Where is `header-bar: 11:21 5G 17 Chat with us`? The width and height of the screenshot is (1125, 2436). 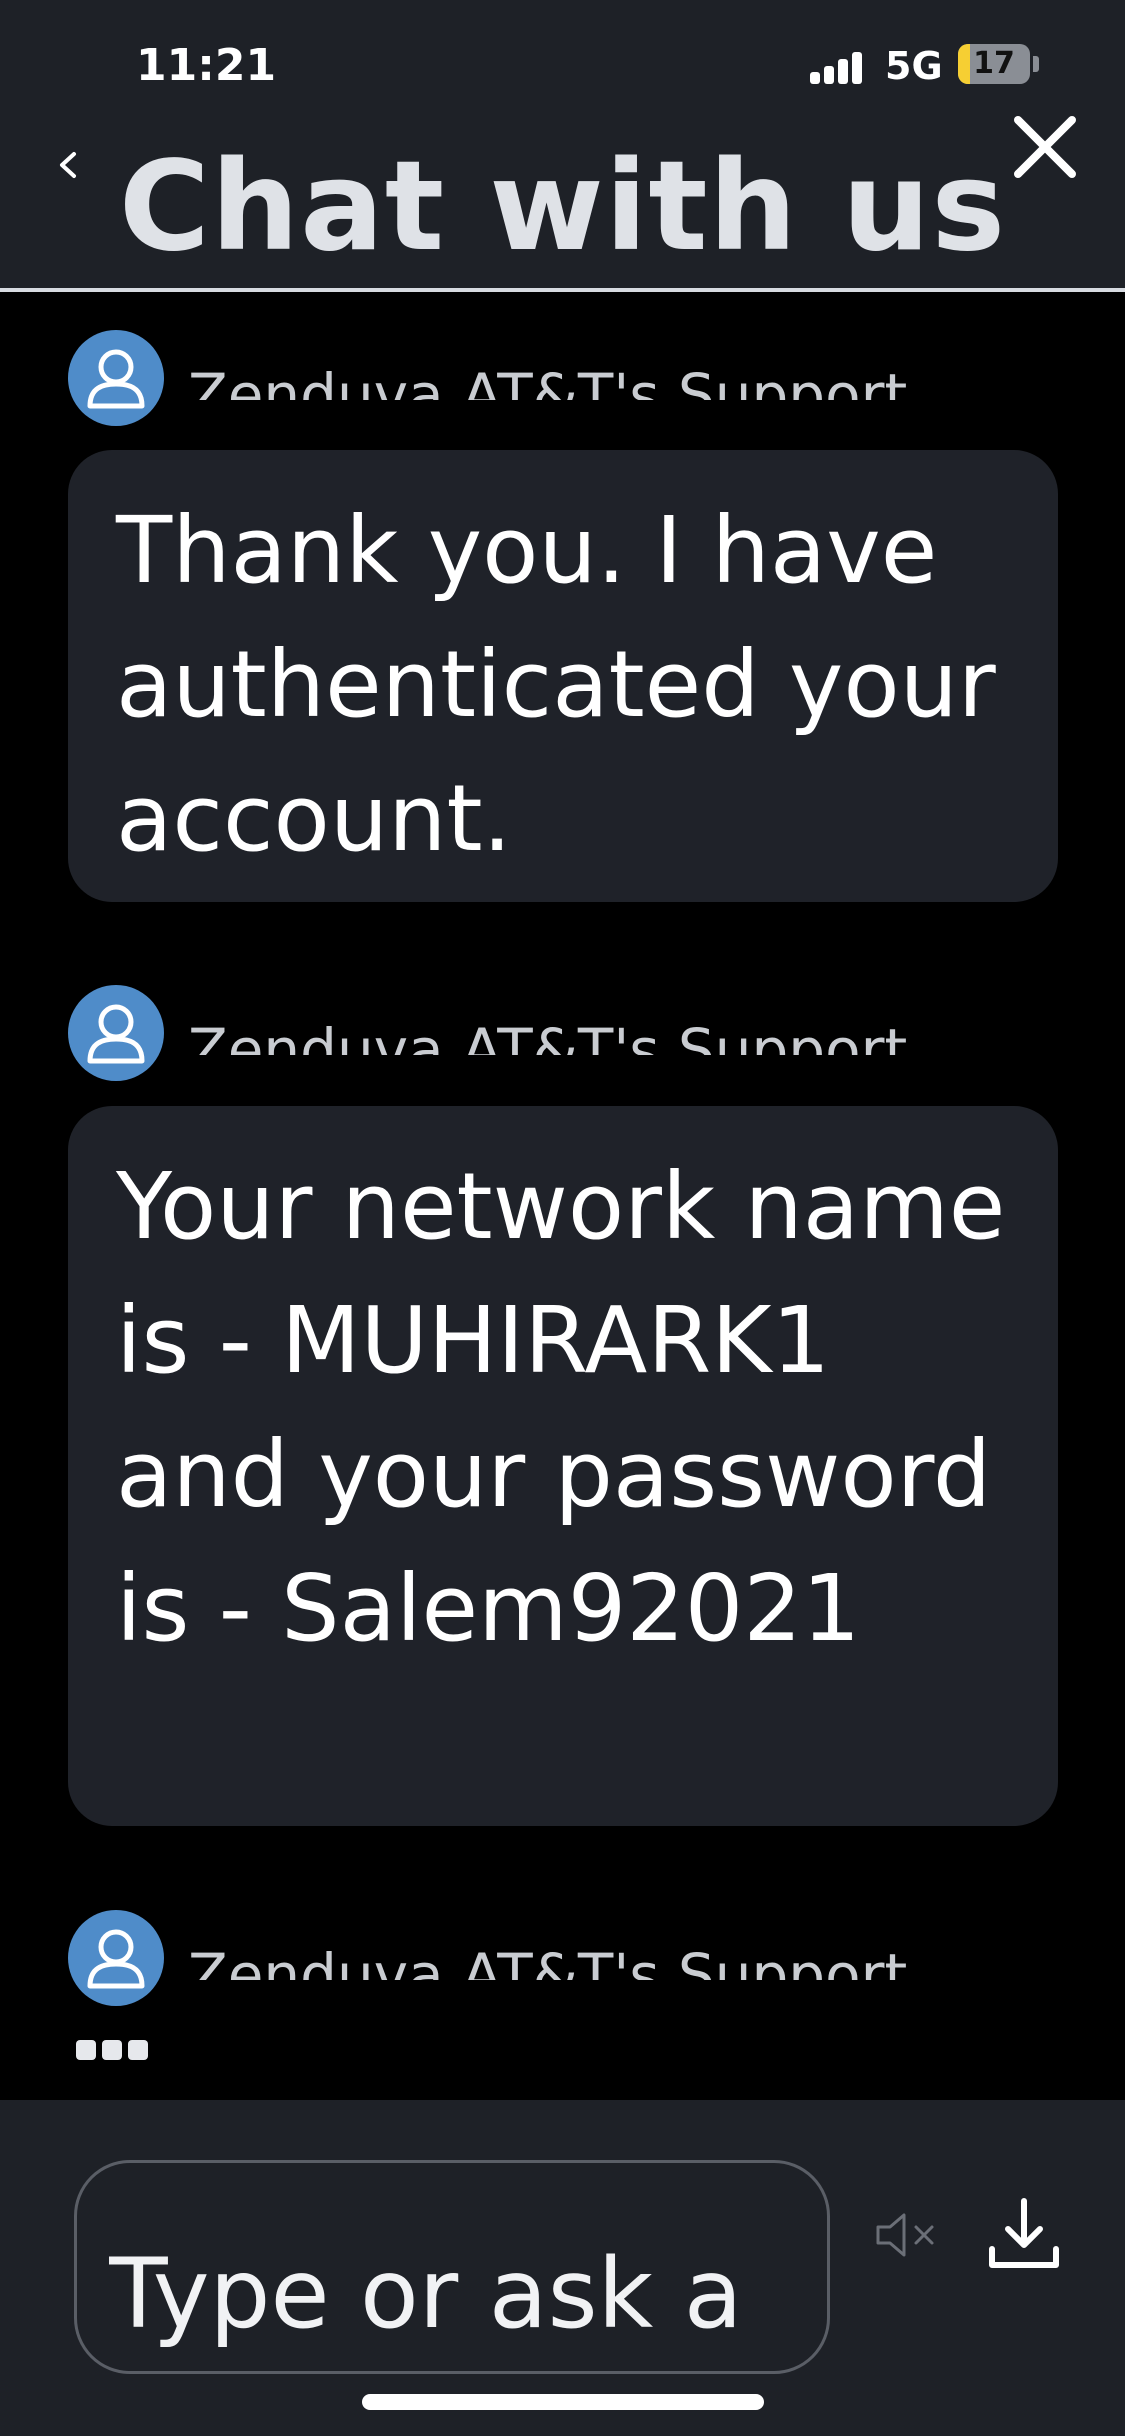
header-bar: 11:21 5G 17 Chat with us is located at coordinates (562, 146).